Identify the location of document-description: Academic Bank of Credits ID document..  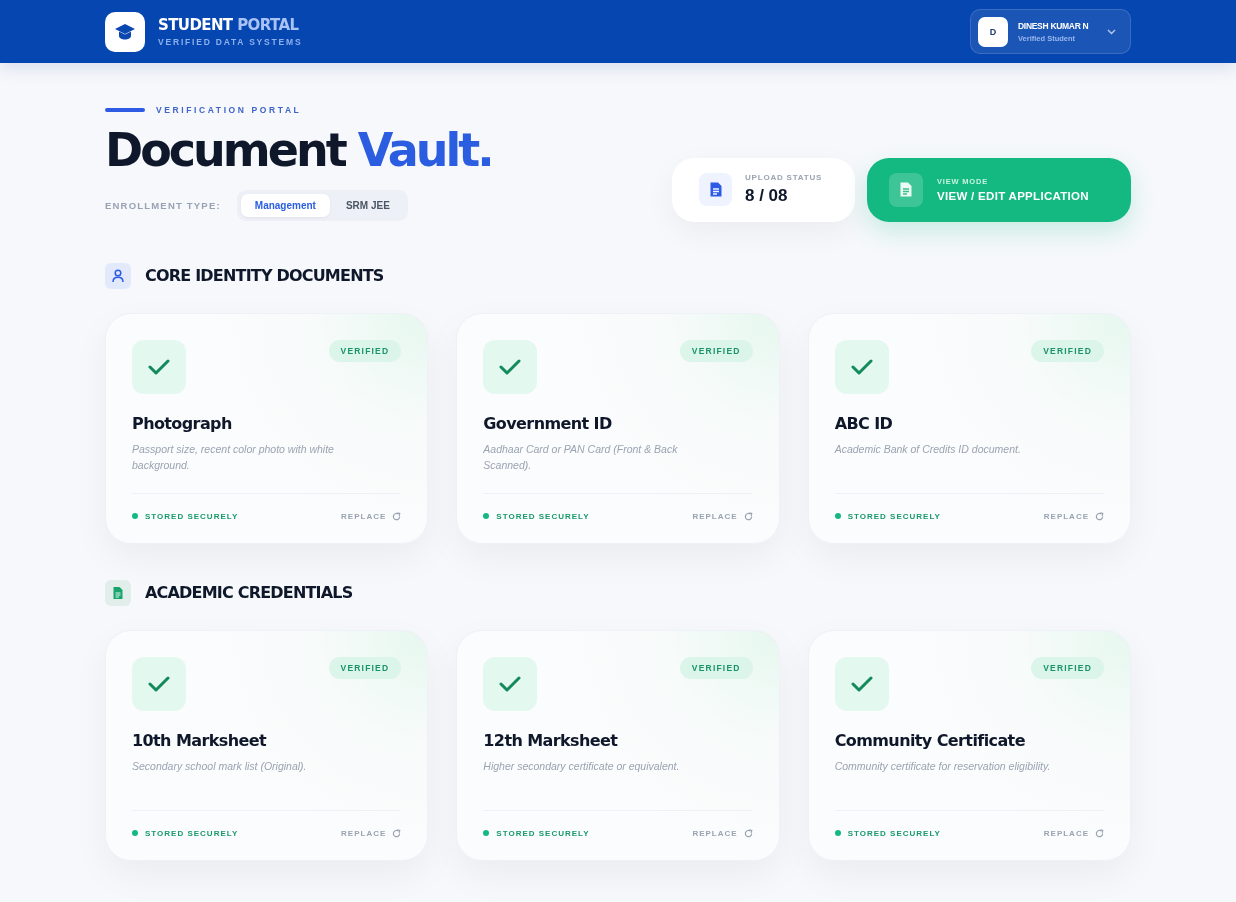
(928, 449).